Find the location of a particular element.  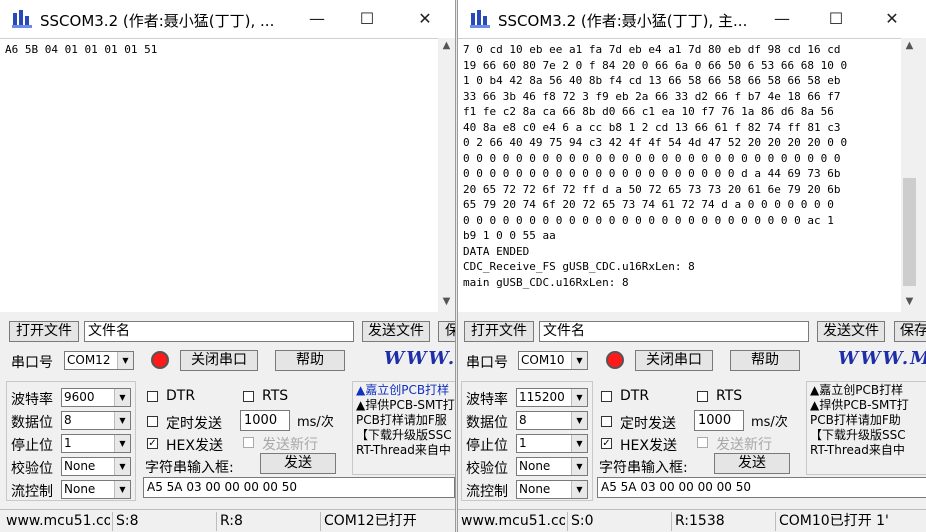

baud-select: 115200 ▼ is located at coordinates (552, 397).